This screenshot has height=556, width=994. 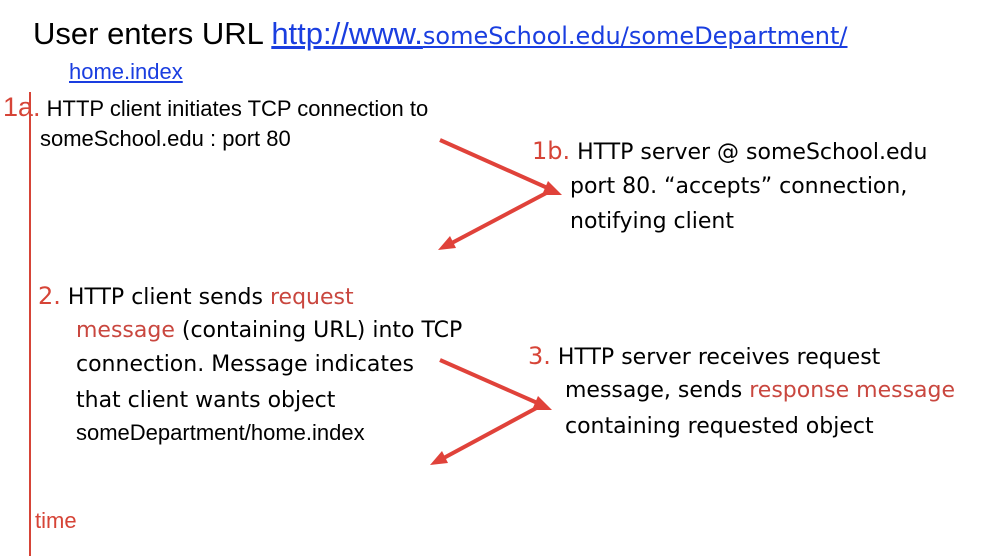 I want to click on step-3-line3: containing requested object, so click(x=719, y=426).